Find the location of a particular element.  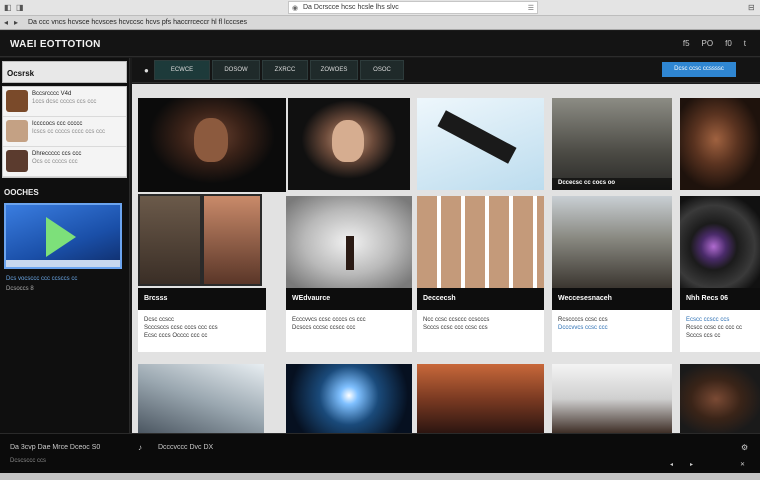

face-shape is located at coordinates (348, 141).